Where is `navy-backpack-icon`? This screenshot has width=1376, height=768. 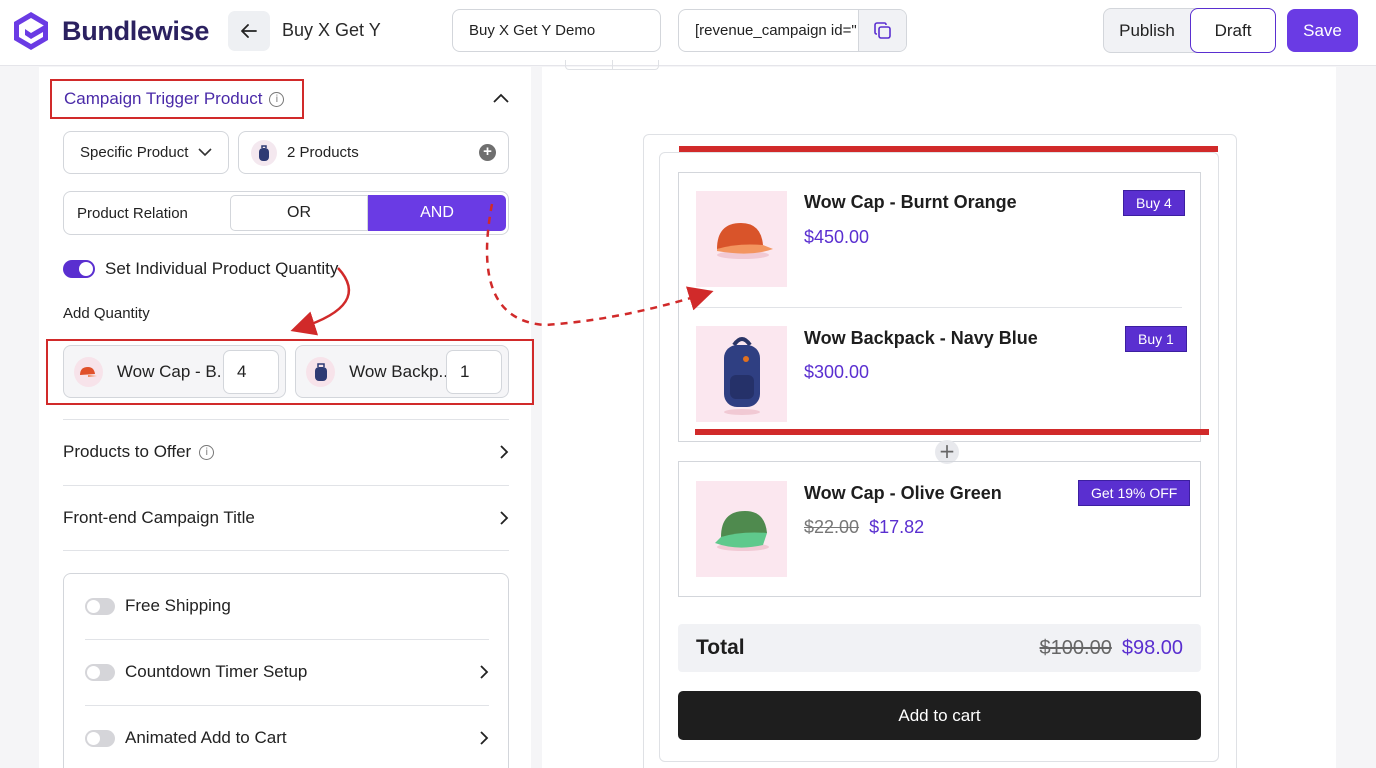 navy-backpack-icon is located at coordinates (741, 376).